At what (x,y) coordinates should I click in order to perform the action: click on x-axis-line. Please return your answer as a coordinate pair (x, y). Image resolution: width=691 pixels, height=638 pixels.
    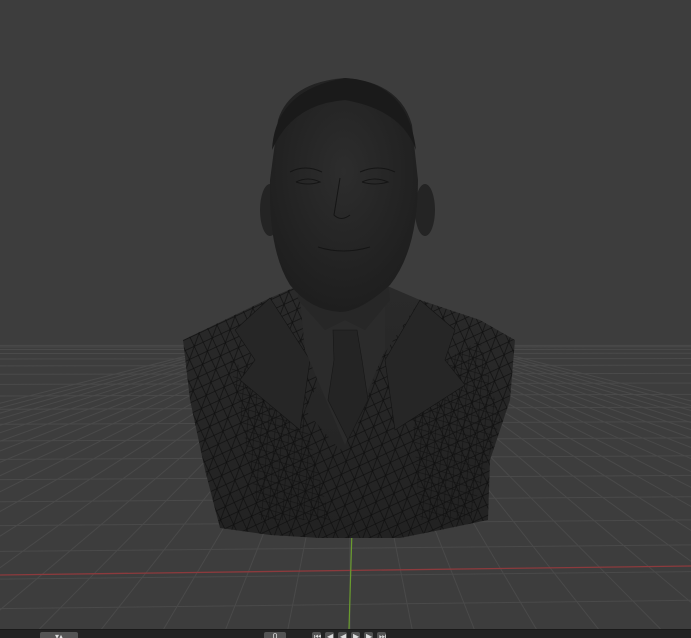
    Looking at the image, I should click on (345, 570).